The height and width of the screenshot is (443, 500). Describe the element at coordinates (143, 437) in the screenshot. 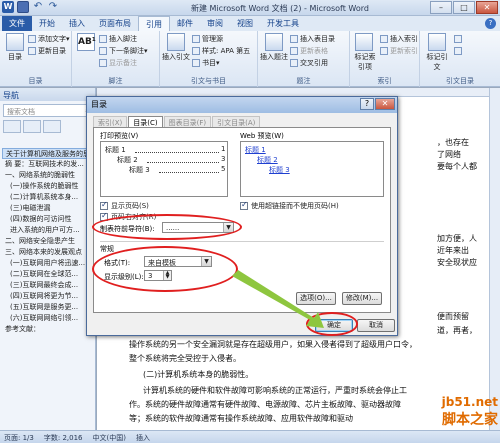

I see `status-mode: 插入` at that location.